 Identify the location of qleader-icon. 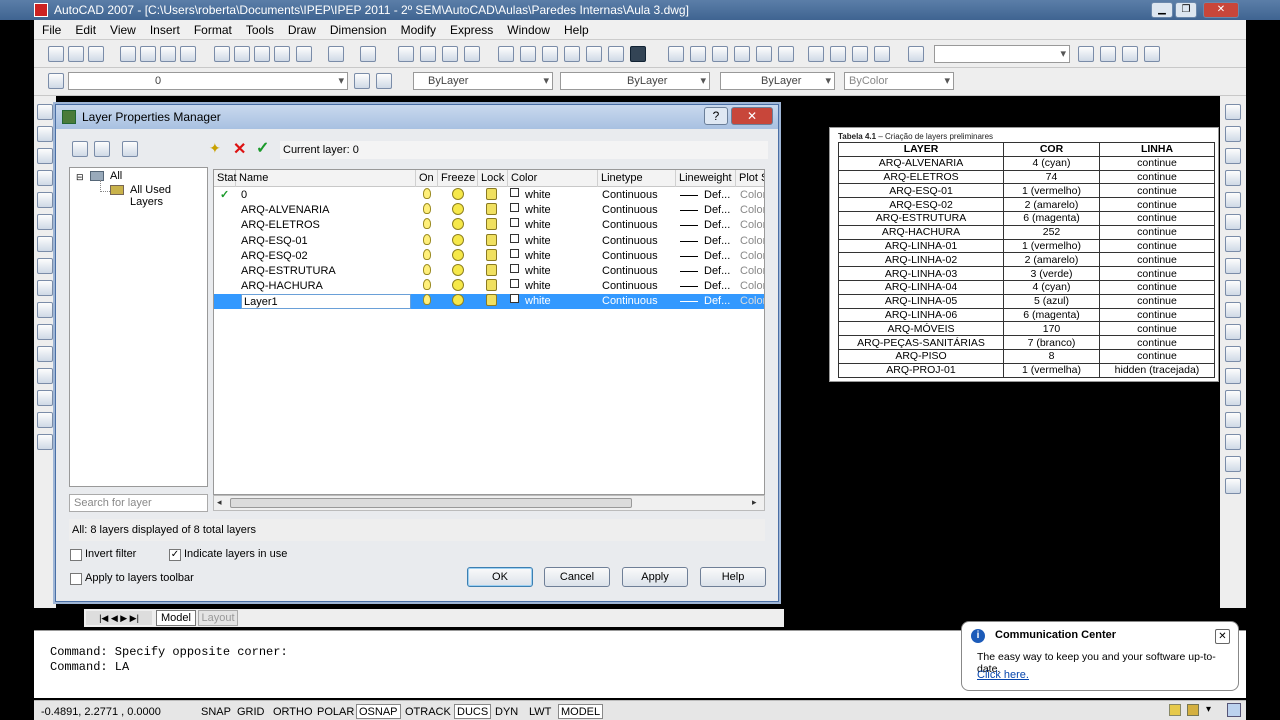
(860, 54).